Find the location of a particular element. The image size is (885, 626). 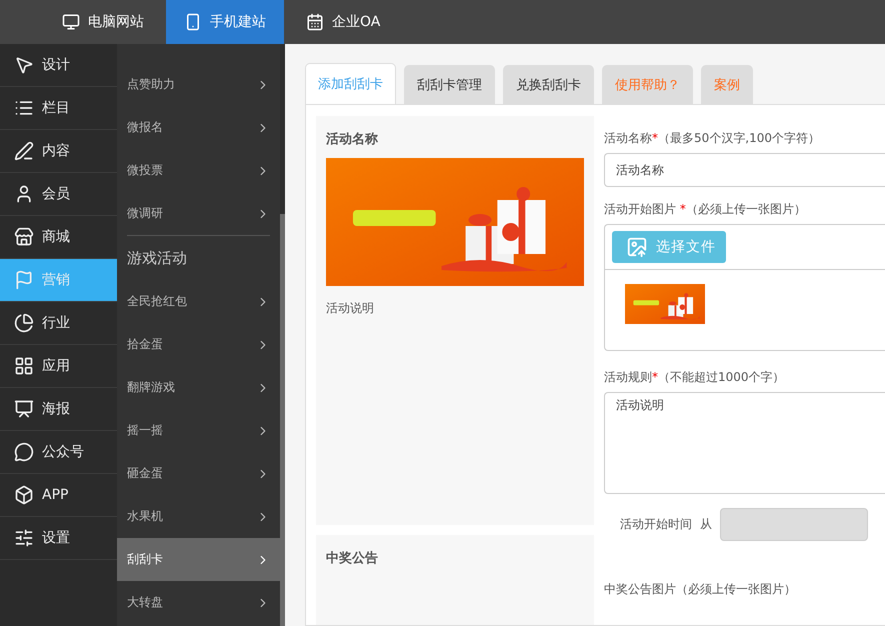

submenu-item: 刮刮卡 is located at coordinates (198, 559).